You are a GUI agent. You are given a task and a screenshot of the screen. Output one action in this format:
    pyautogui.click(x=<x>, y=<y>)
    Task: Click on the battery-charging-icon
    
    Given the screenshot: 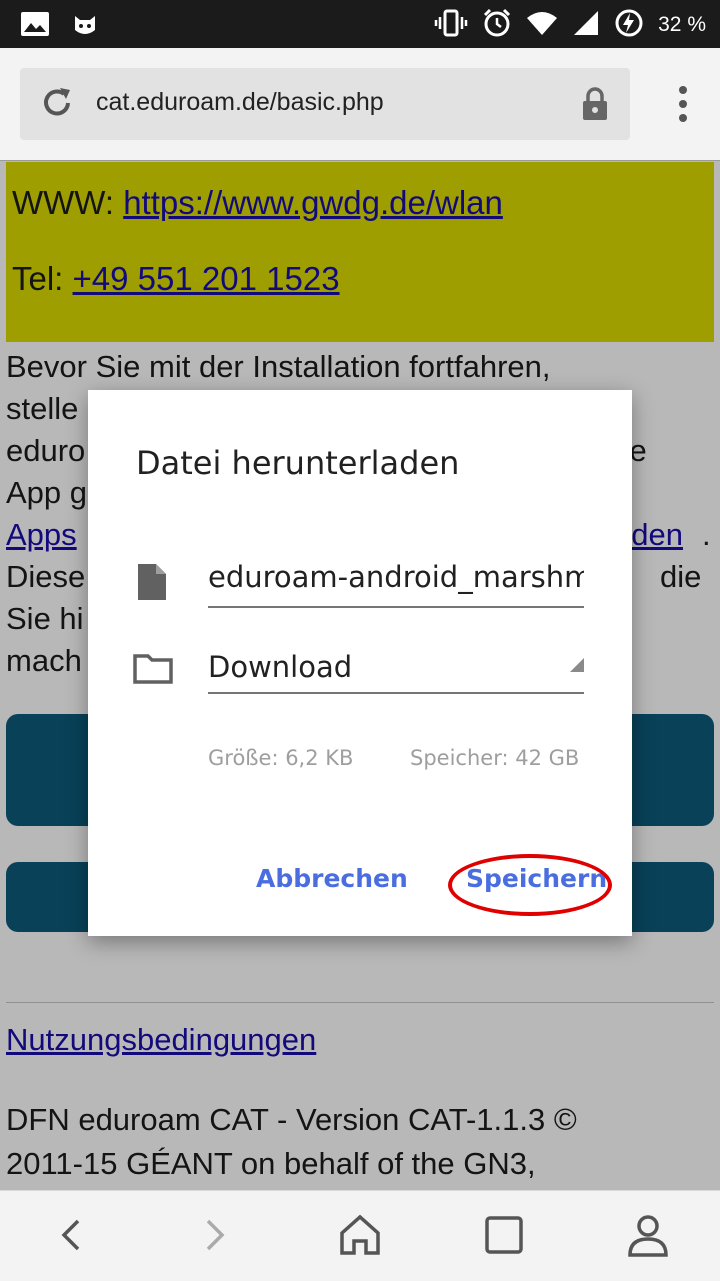 What is the action you would take?
    pyautogui.click(x=629, y=25)
    